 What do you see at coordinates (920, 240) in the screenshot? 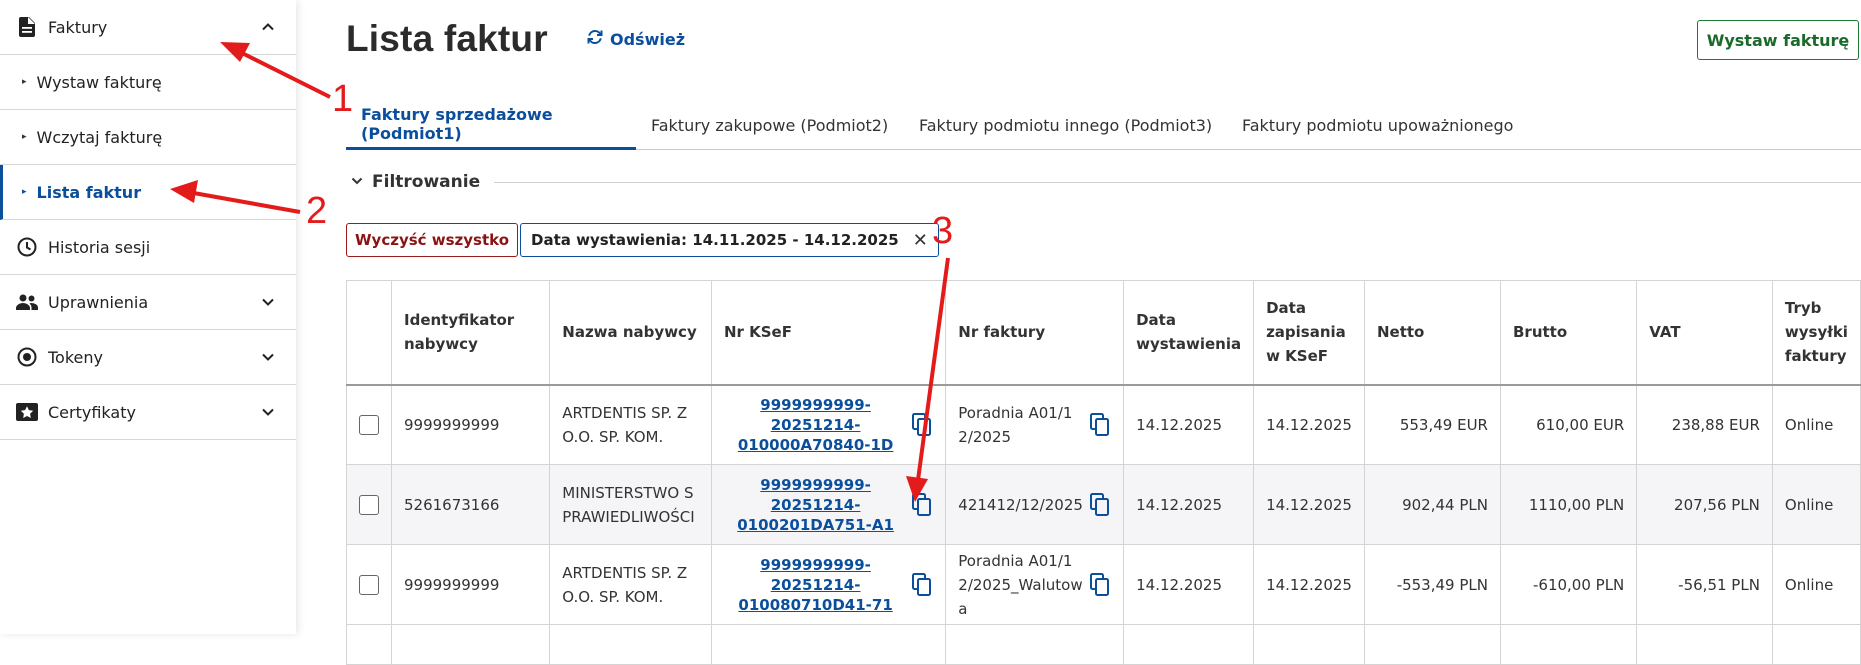
I see `close-icon: ✕` at bounding box center [920, 240].